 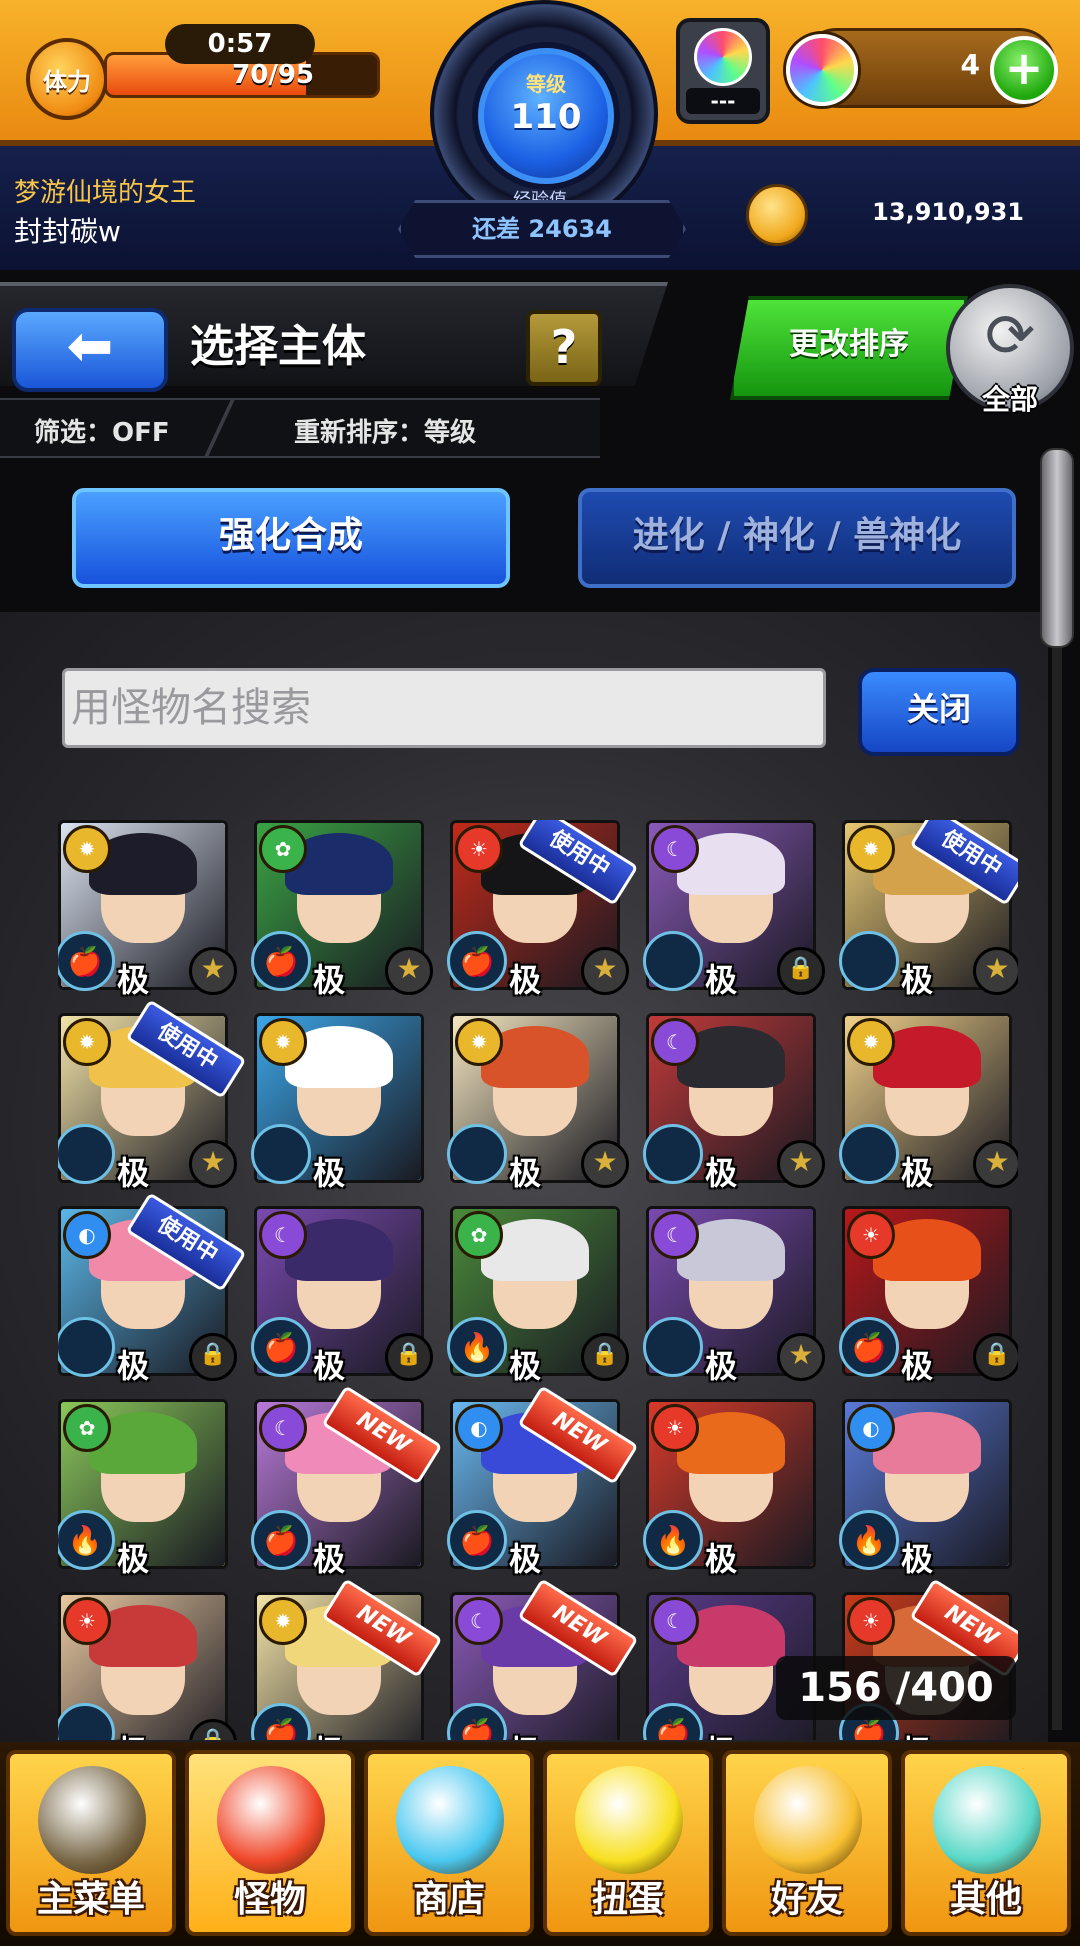 I want to click on change-sort-button: 更改排序, so click(x=849, y=348).